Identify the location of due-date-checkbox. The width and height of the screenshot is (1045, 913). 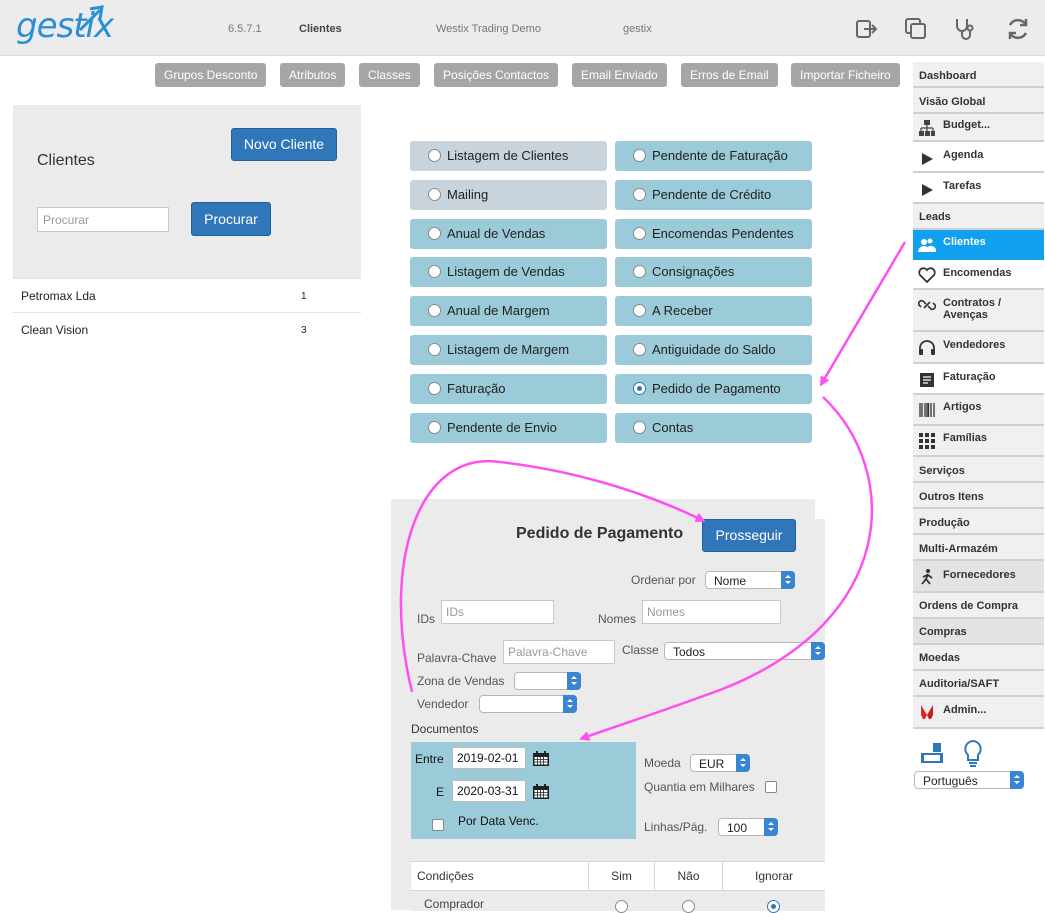
(438, 825).